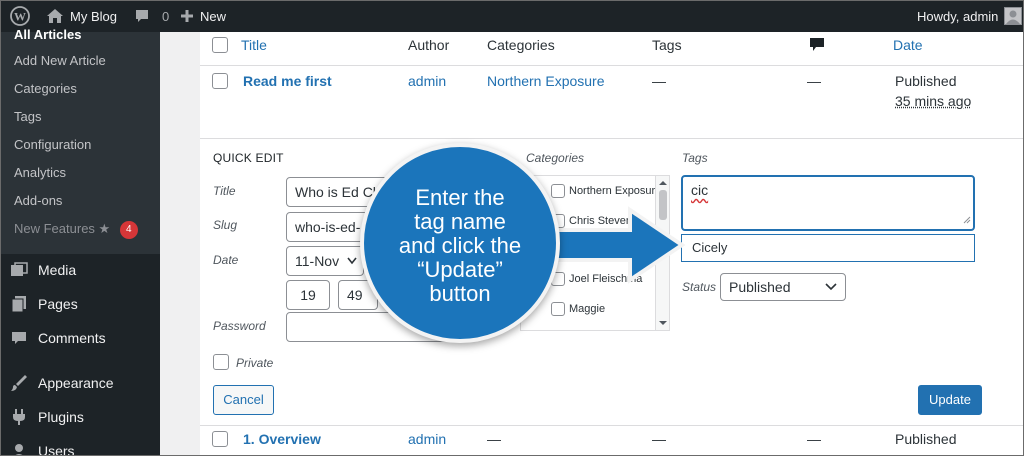  What do you see at coordinates (255, 363) in the screenshot?
I see `private-label: Private` at bounding box center [255, 363].